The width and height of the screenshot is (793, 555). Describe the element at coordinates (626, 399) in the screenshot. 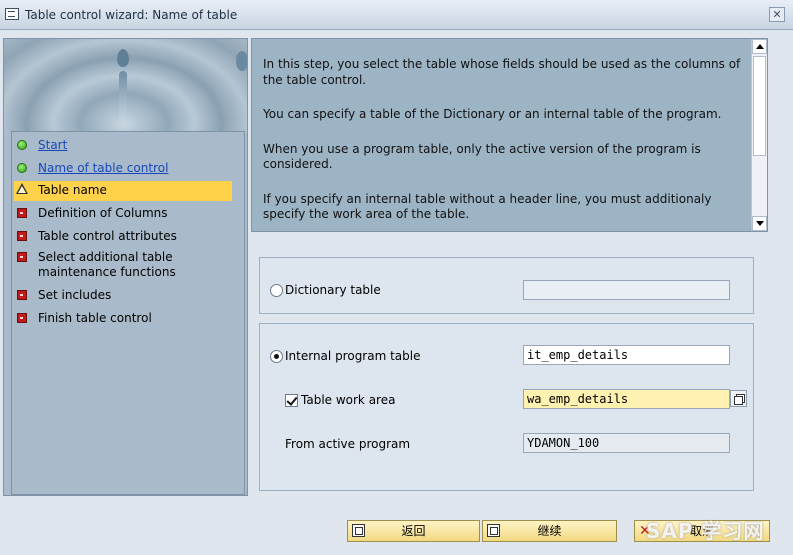

I see `table-work-area-input: wa_emp_details` at that location.